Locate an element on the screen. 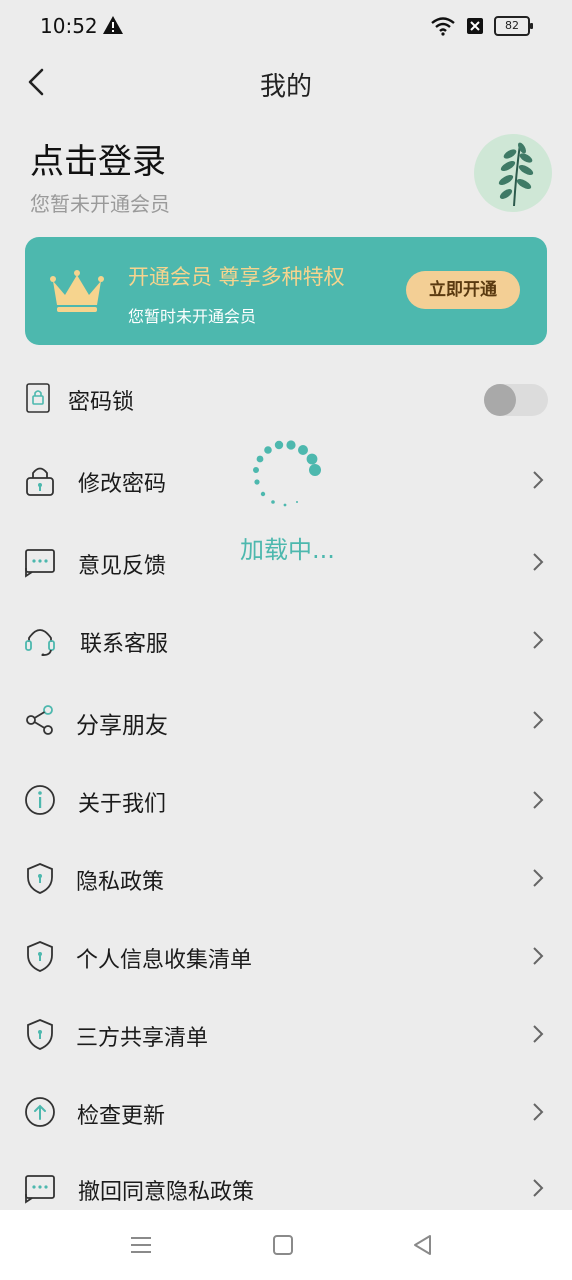 This screenshot has height=1280, width=572. menu-item-customer-service: 联系客服 is located at coordinates (286, 640).